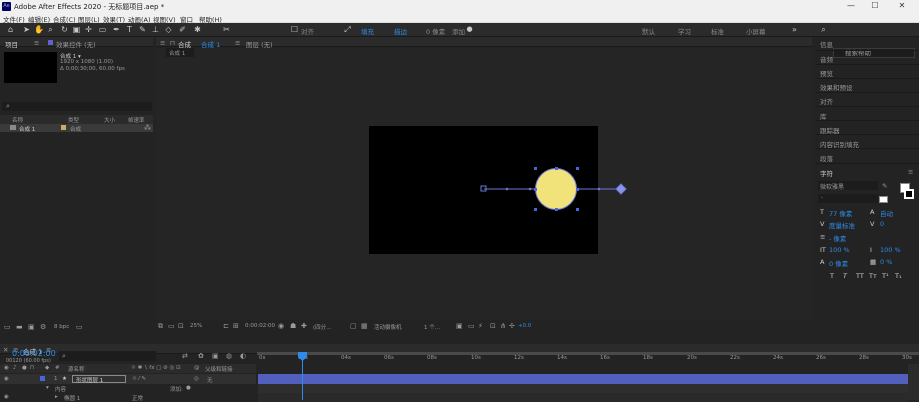  I want to click on ellipse-shape, so click(556, 189).